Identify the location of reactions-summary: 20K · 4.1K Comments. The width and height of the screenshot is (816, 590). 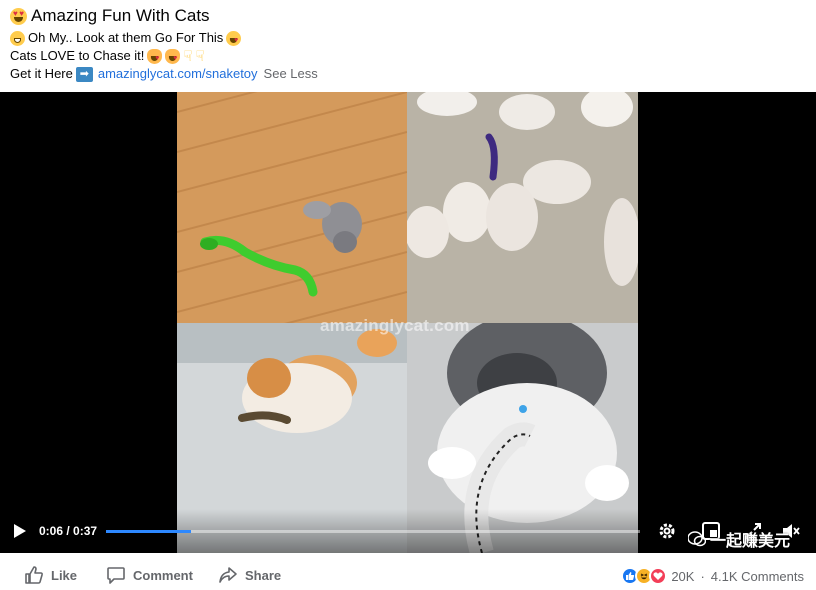
(712, 576).